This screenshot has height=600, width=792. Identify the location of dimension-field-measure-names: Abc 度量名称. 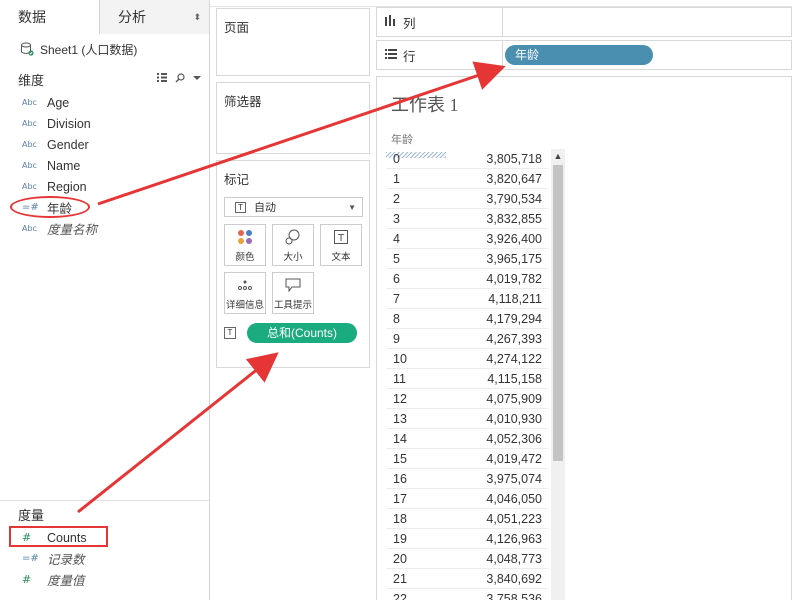
(104, 228).